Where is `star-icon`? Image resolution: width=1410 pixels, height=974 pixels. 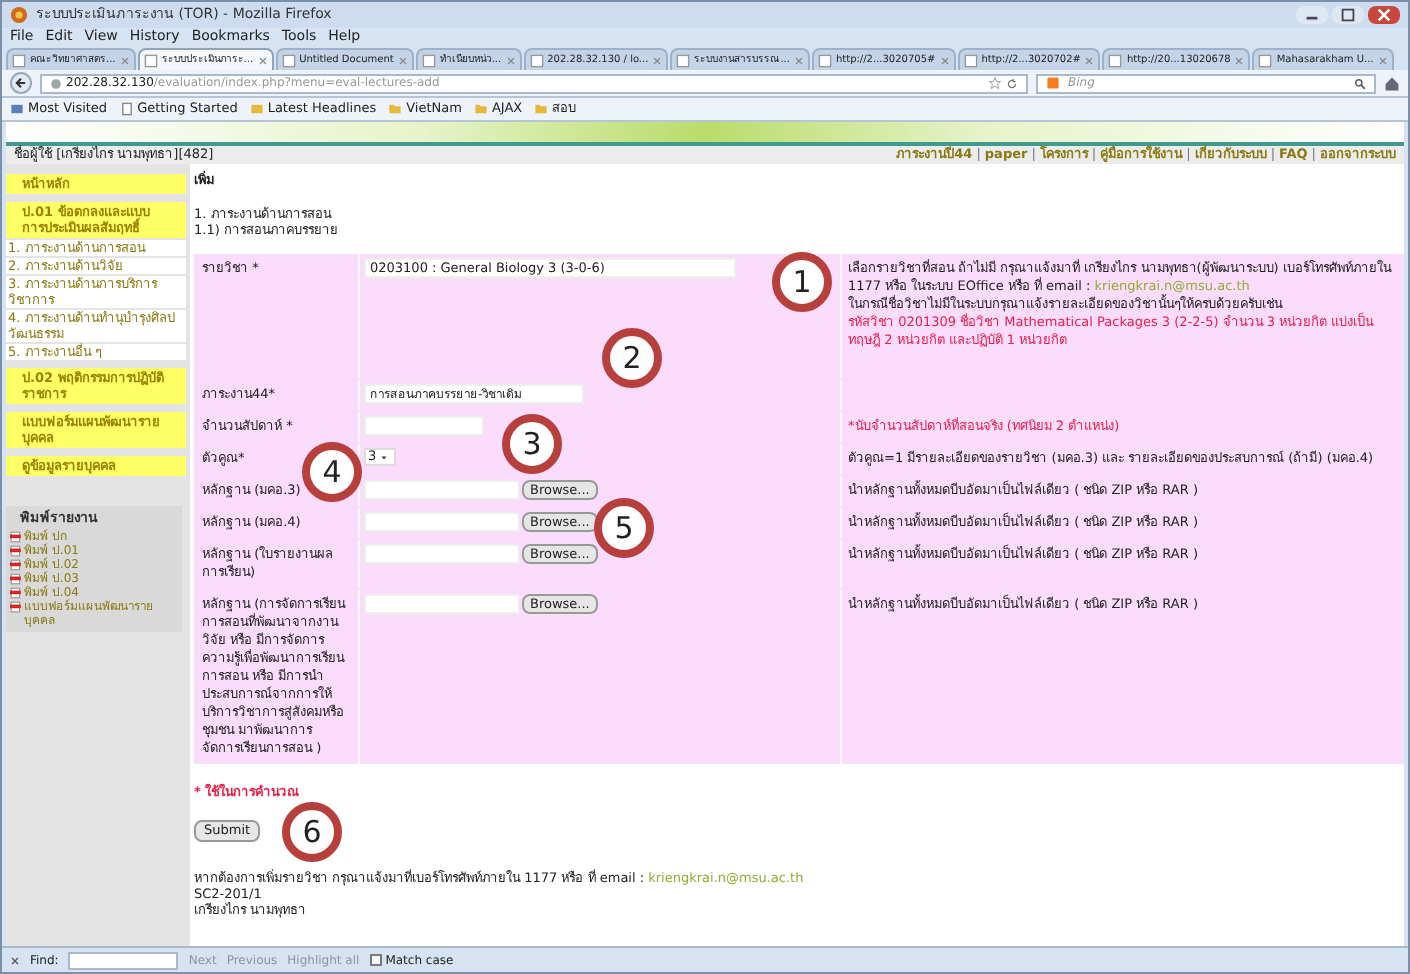 star-icon is located at coordinates (995, 83).